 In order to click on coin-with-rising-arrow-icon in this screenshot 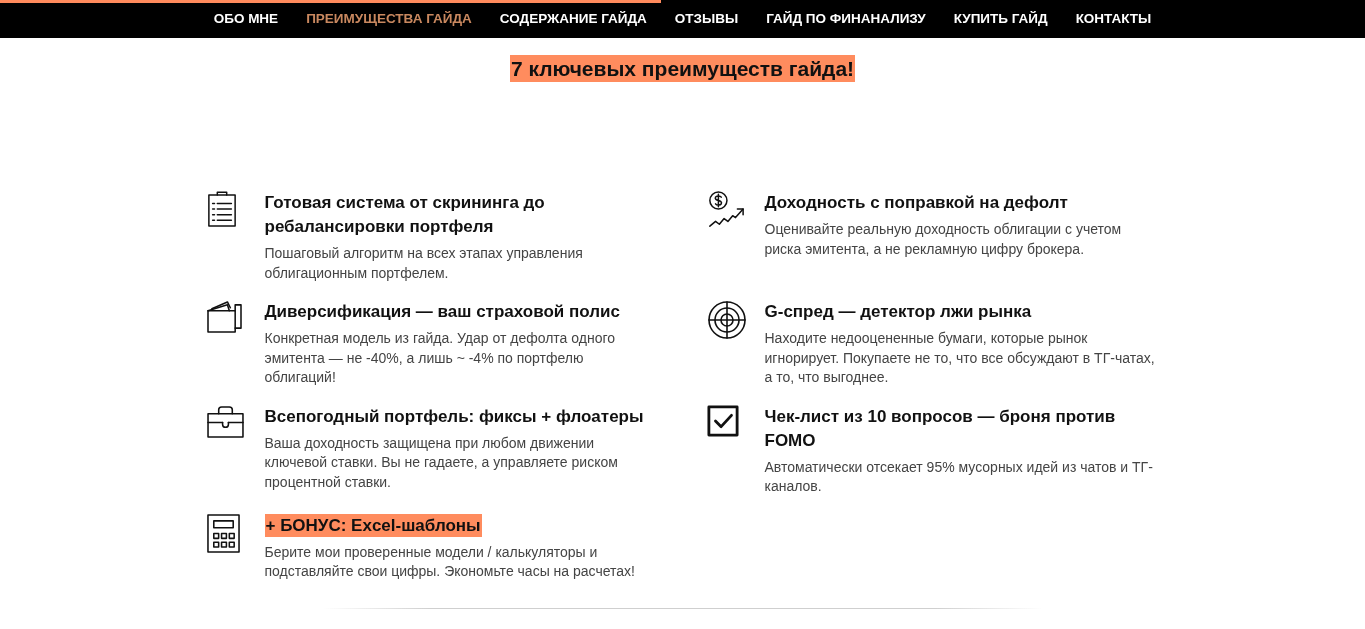, I will do `click(725, 210)`.